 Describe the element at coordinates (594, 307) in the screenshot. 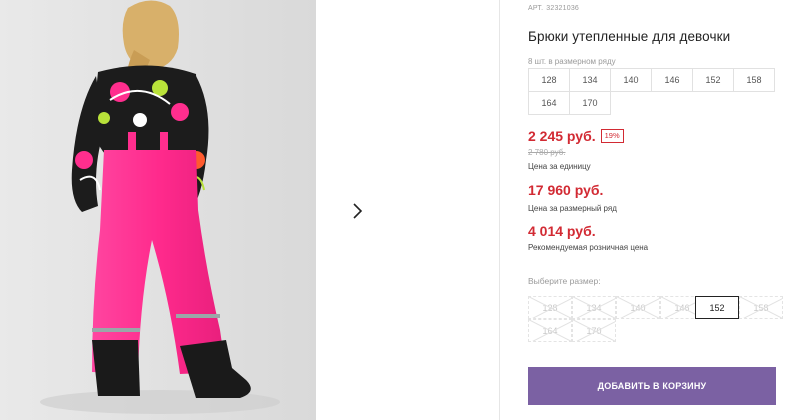

I see `size-option-134: 134` at that location.